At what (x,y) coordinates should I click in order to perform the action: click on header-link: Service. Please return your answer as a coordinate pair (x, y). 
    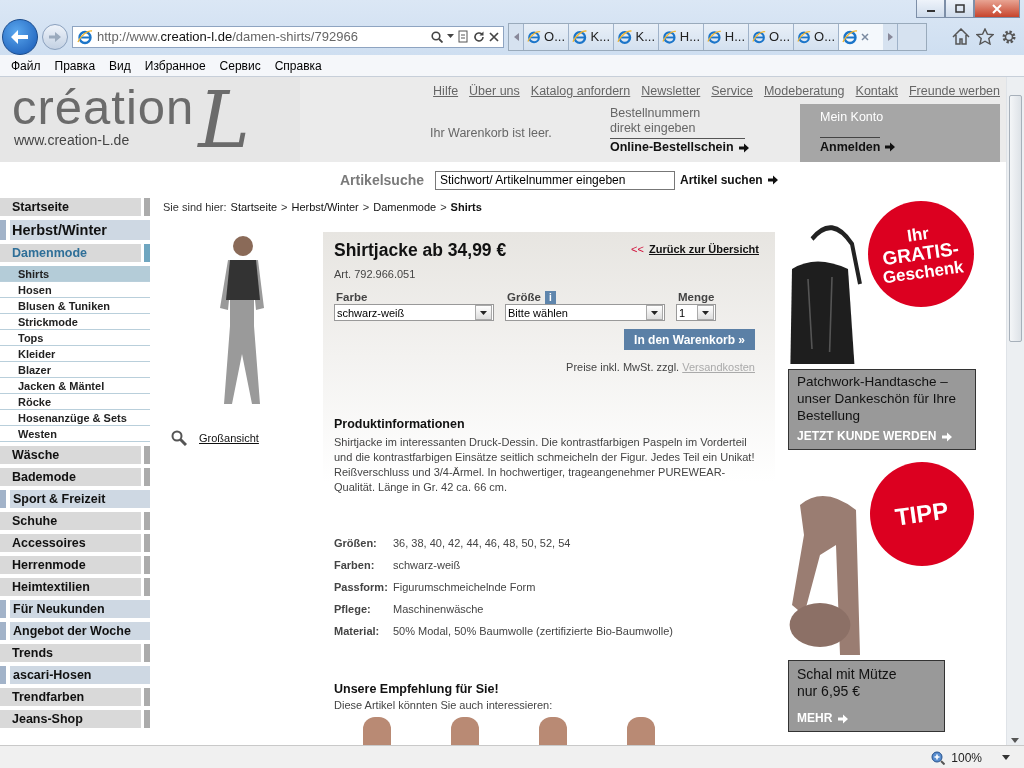
    Looking at the image, I should click on (732, 91).